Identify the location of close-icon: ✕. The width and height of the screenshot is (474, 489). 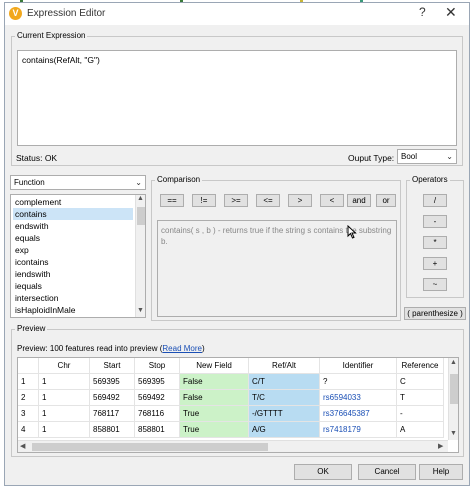
(451, 12).